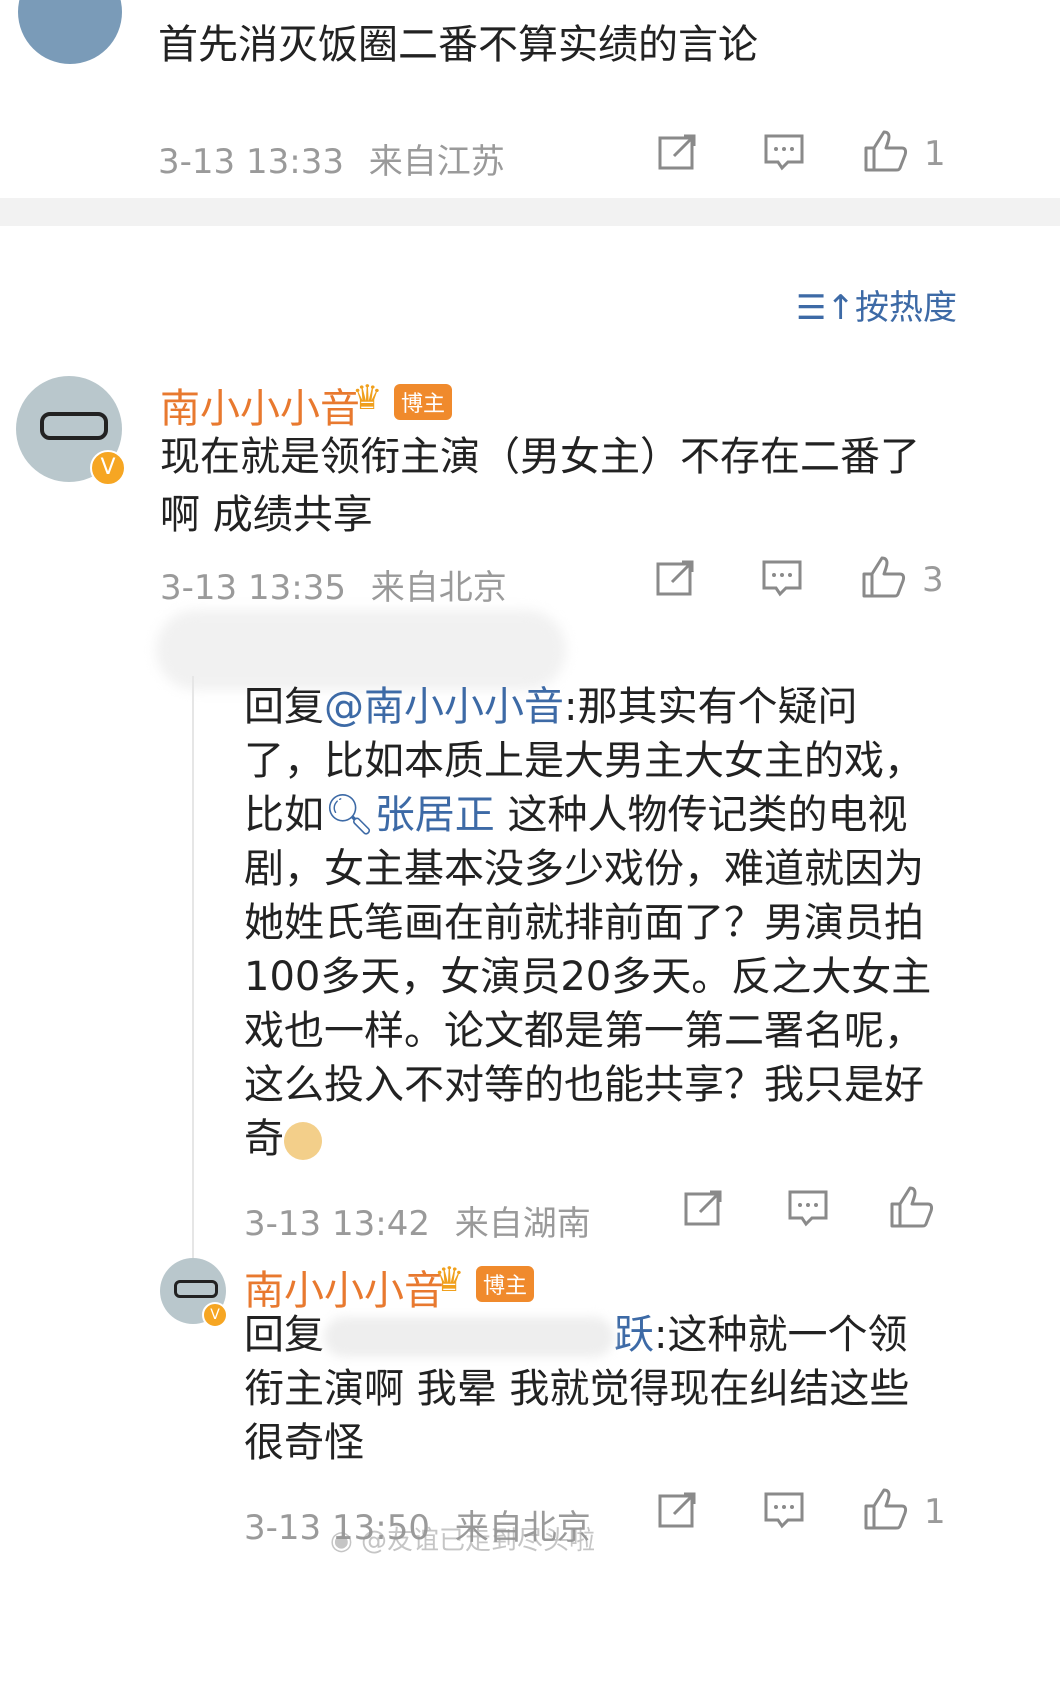 Image resolution: width=1060 pixels, height=1704 pixels. I want to click on weibo-logo-icon: ◉, so click(341, 1541).